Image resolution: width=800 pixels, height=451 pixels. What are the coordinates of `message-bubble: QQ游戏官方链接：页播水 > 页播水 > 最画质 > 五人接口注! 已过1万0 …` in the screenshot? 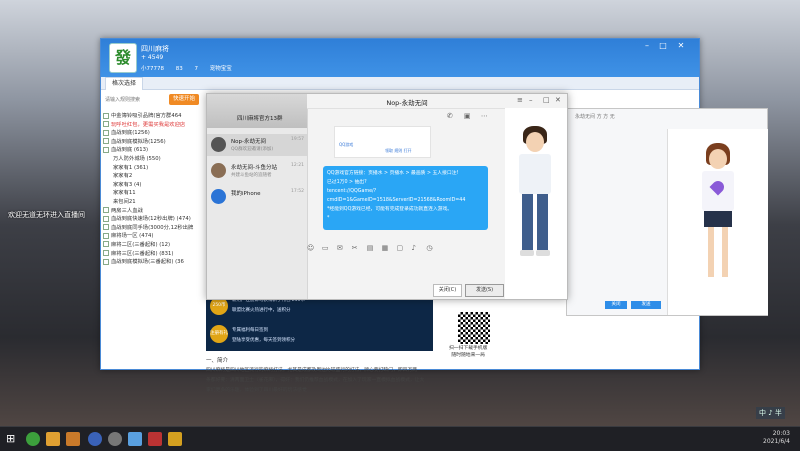 It's located at (405, 198).